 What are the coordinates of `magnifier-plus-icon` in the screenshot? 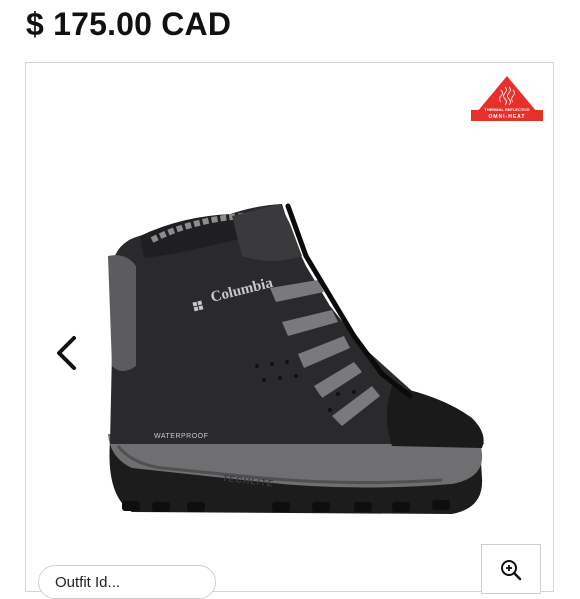 It's located at (511, 570).